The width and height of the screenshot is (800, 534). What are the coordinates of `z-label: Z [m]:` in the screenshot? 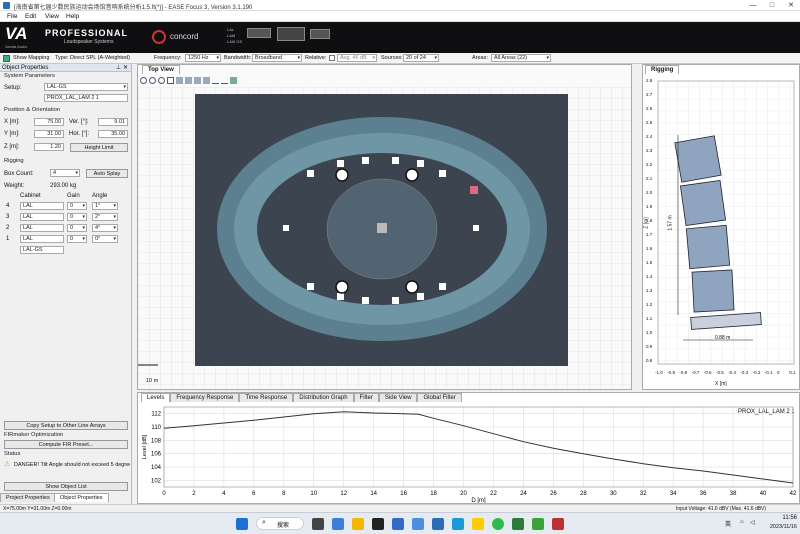 It's located at (12, 147).